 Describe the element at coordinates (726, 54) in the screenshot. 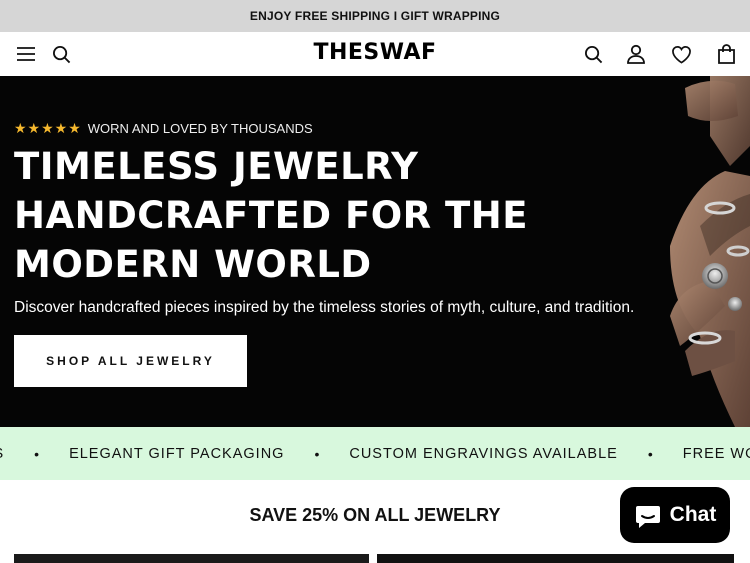

I see `cart-icon` at that location.